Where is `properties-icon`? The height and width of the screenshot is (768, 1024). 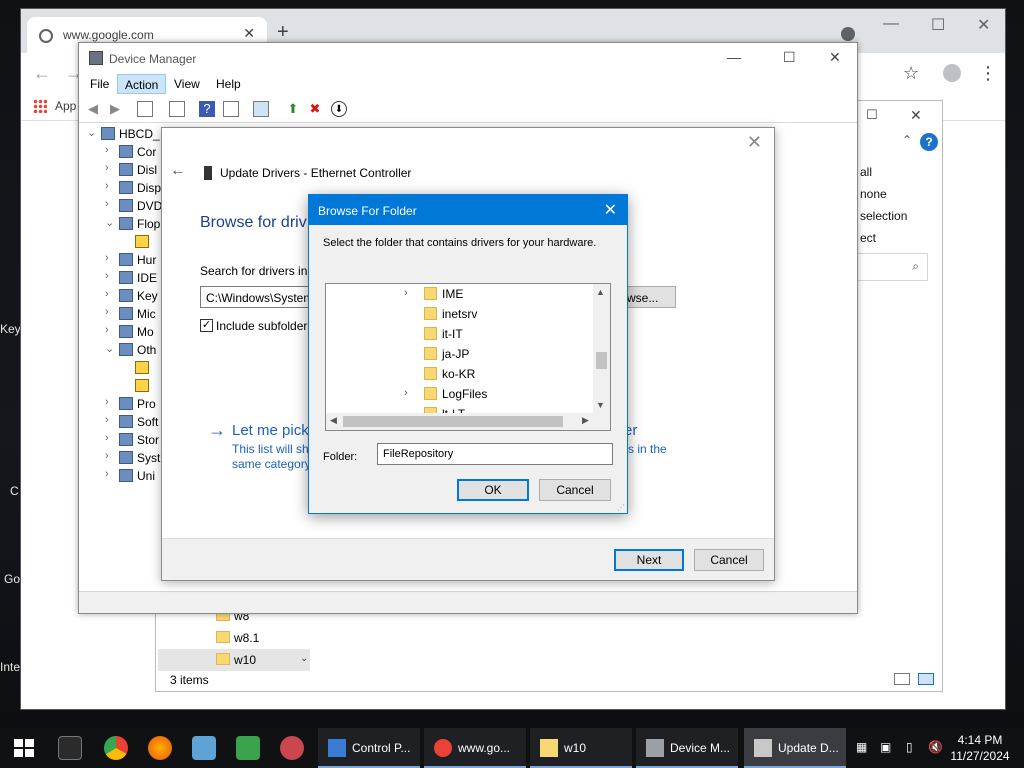 properties-icon is located at coordinates (177, 109).